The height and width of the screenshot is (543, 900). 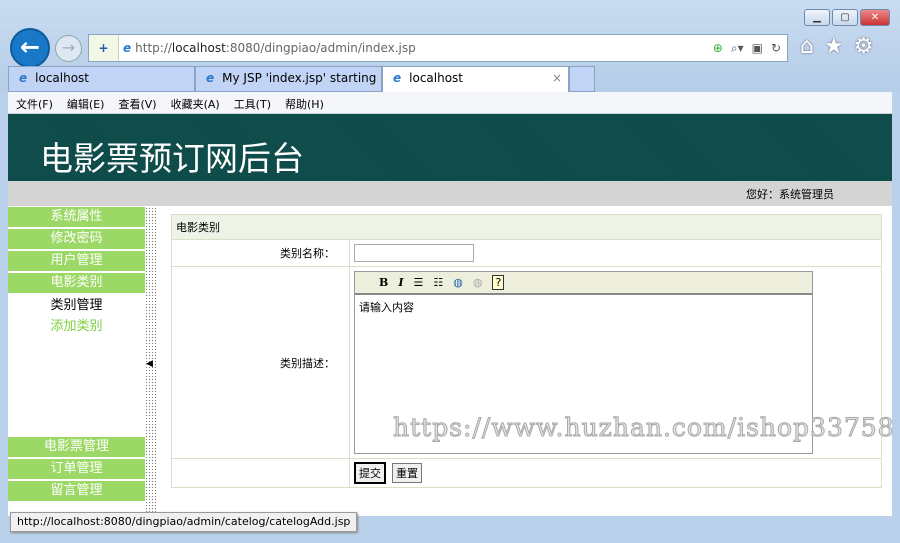 I want to click on menu-bar: 文件(F) 编辑(E) 查看(V) 收藏夹(A) 工具(T) 帮助(H), so click(x=450, y=103).